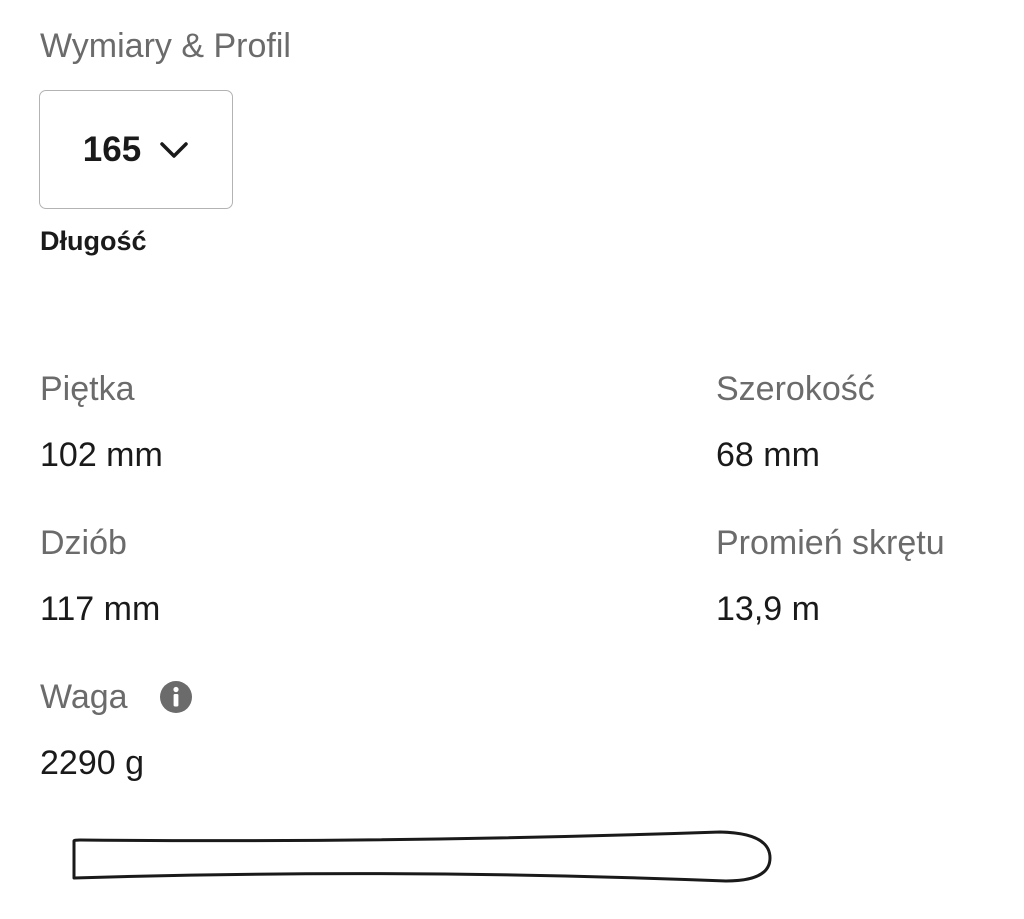 The image size is (1024, 919). What do you see at coordinates (100, 609) in the screenshot?
I see `spec-tip-value: 117 mm` at bounding box center [100, 609].